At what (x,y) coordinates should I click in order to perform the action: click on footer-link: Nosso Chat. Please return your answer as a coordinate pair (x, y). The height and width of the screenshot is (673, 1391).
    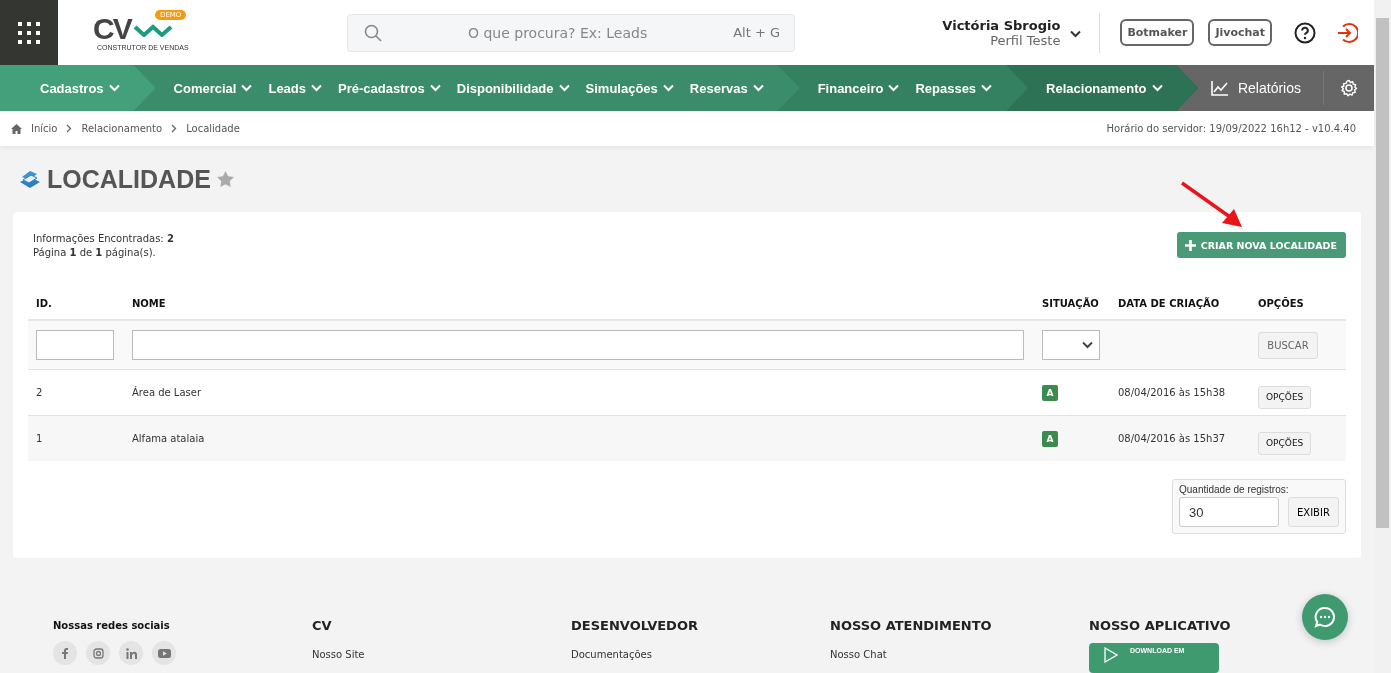
    Looking at the image, I should click on (959, 655).